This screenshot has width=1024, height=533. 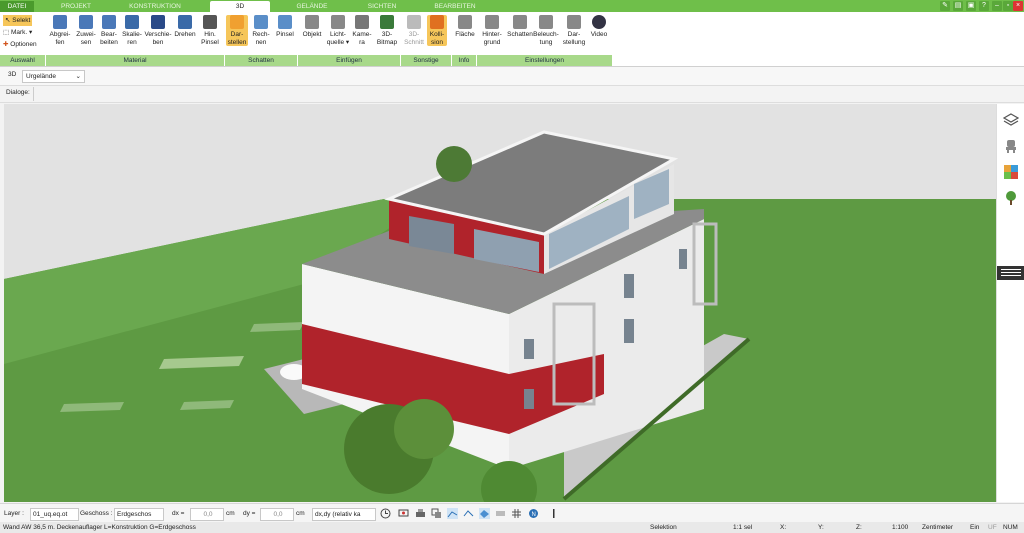 I want to click on verschieben-button: Verschie-ben, so click(x=158, y=30).